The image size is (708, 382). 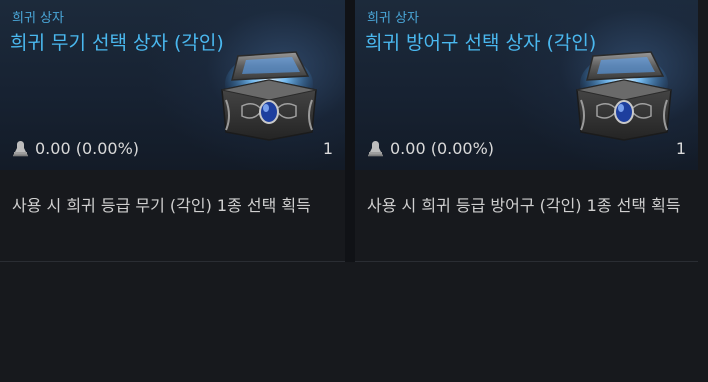 I want to click on card-gap, so click(x=350, y=131).